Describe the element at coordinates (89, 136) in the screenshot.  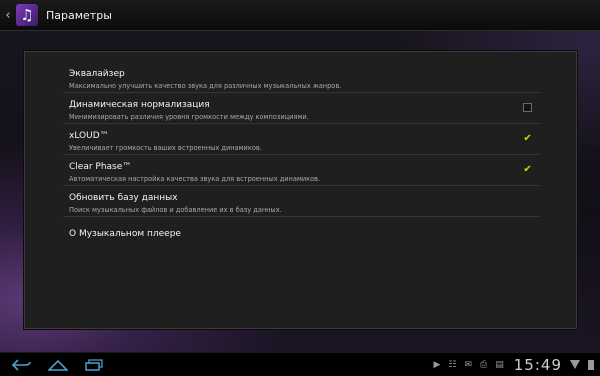
I see `pref-title: xLOUD™` at that location.